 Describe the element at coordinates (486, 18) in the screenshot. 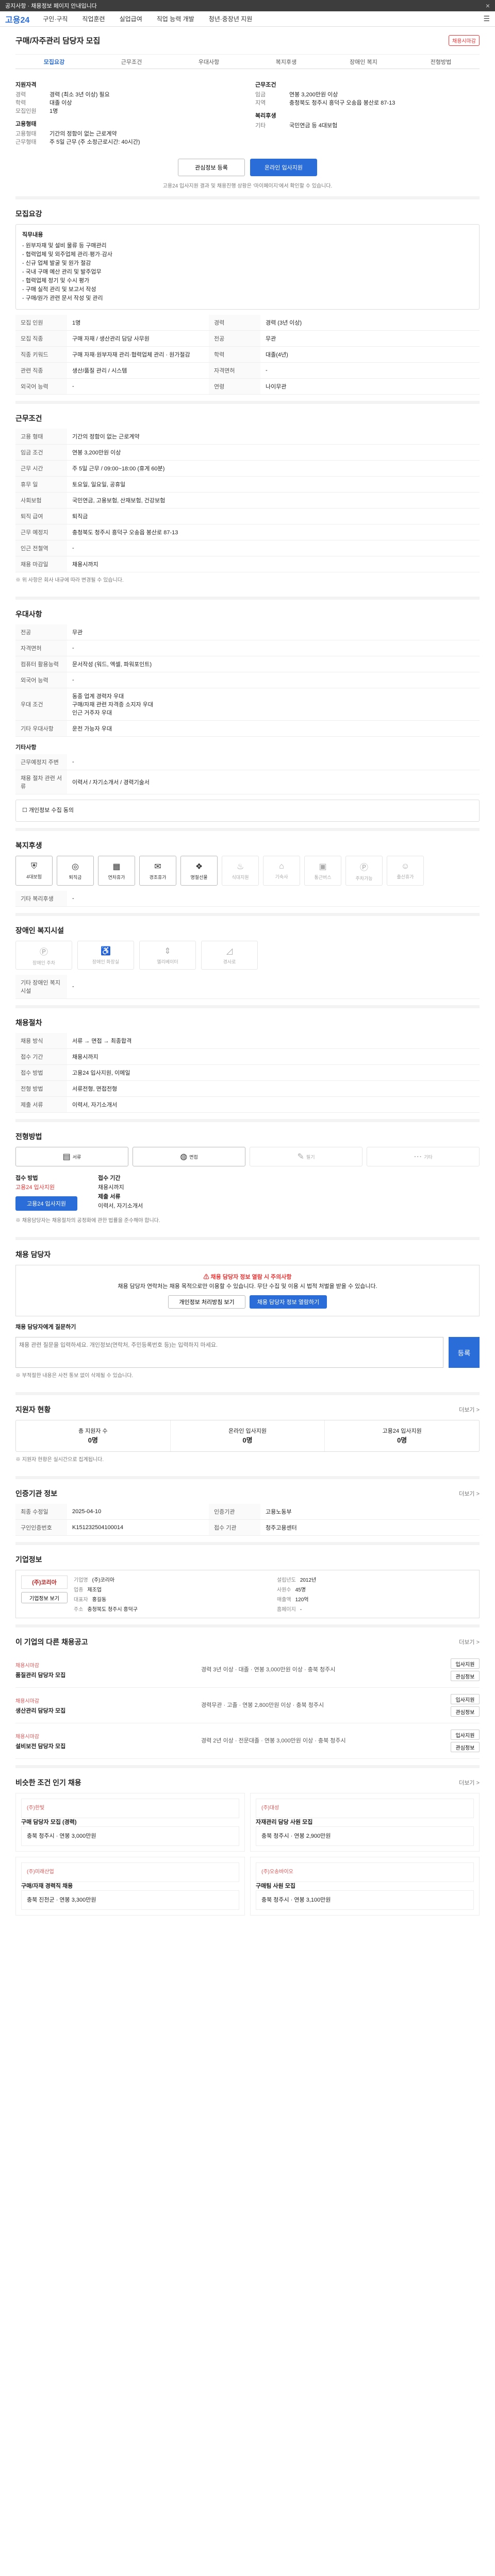

I see `menu-icon: ☰` at that location.